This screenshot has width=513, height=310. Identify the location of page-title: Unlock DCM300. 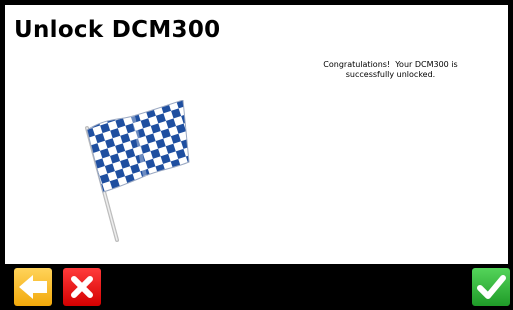
(117, 30).